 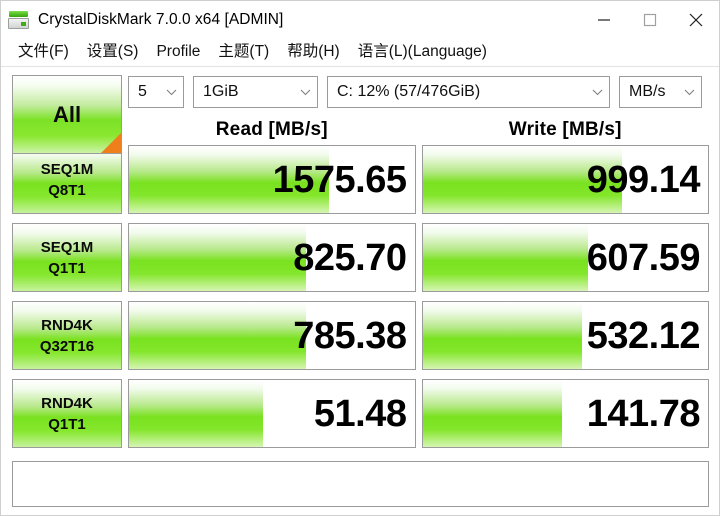 I want to click on write-value: 607.59, so click(x=643, y=257).